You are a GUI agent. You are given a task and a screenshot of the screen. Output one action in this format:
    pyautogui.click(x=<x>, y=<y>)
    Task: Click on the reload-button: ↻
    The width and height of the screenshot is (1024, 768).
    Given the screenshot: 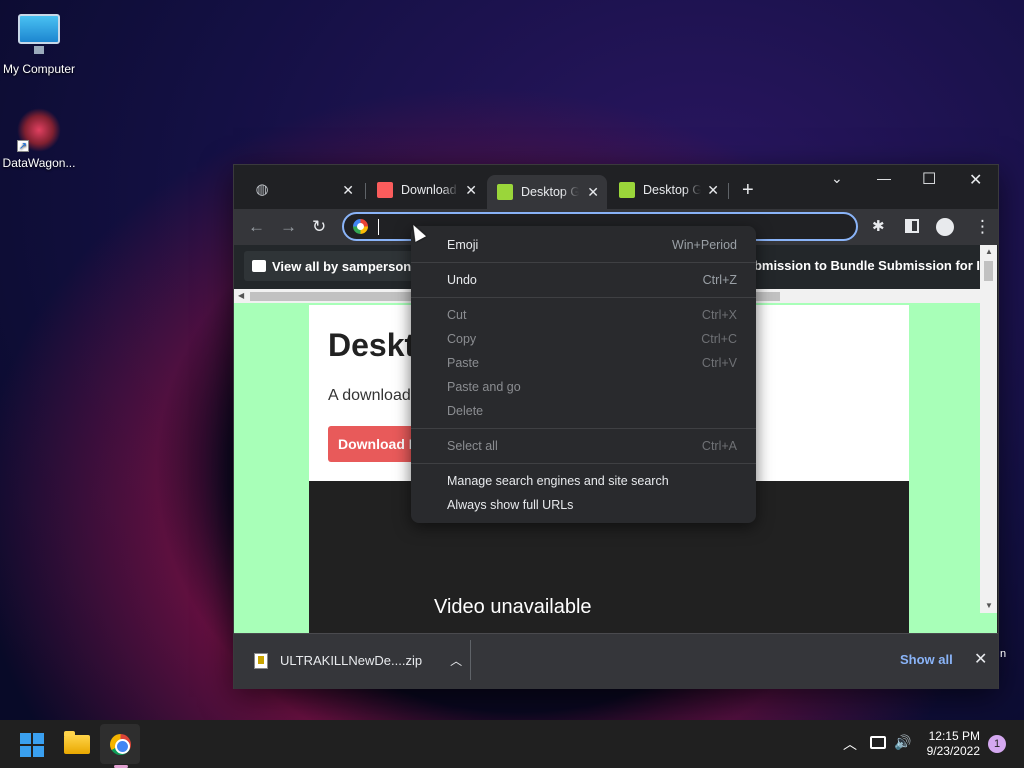 What is the action you would take?
    pyautogui.click(x=319, y=227)
    